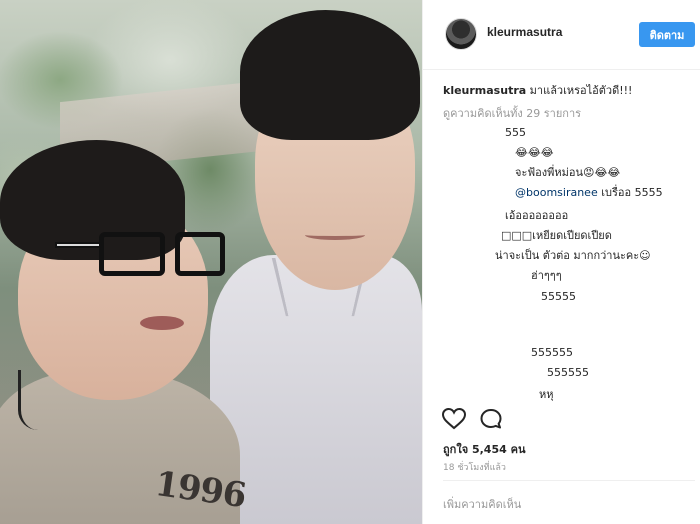 This screenshot has height=524, width=700. What do you see at coordinates (33, 400) in the screenshot?
I see `left-person-necklace` at bounding box center [33, 400].